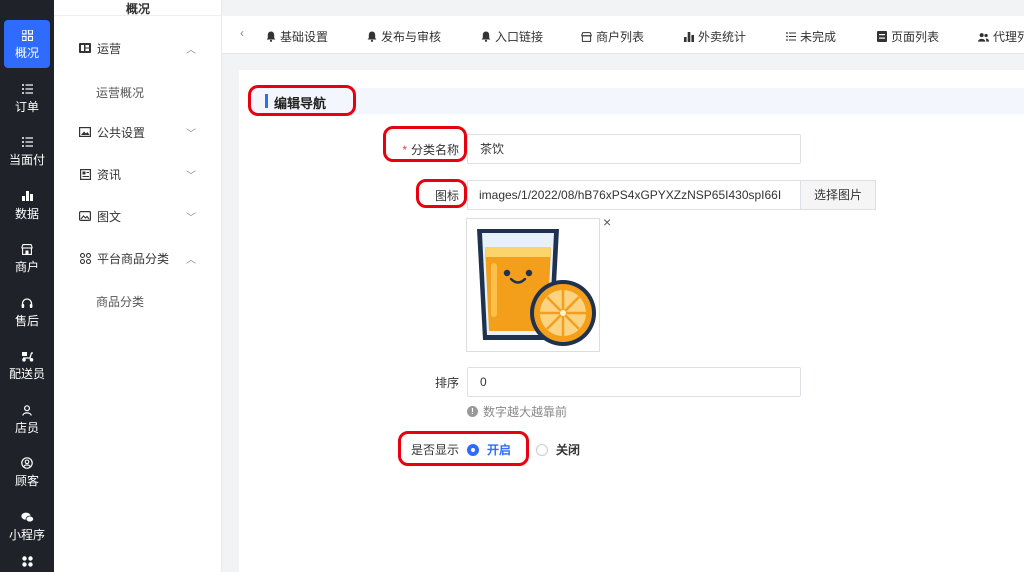  I want to click on icon-preview-image, so click(533, 285).